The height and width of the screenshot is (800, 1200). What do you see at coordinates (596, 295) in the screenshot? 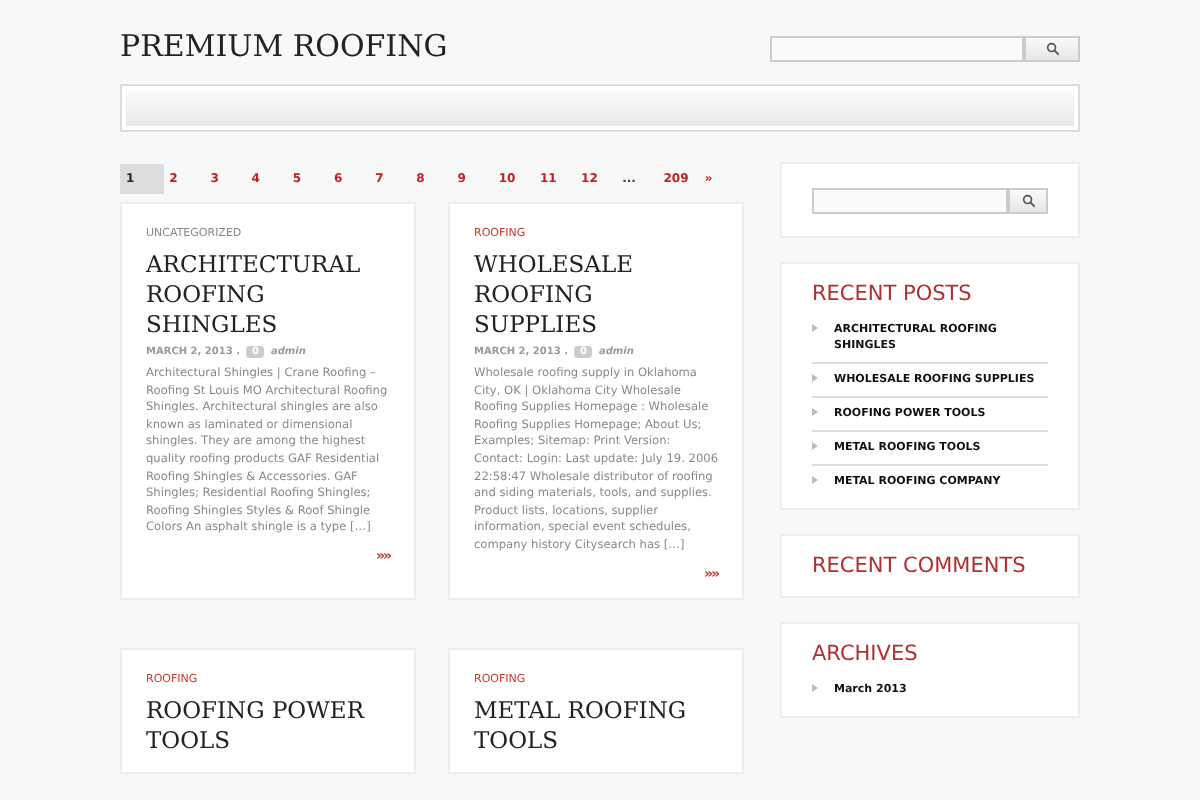
I see `post-title: WHOLESALE ROOFING SUPPLIES` at bounding box center [596, 295].